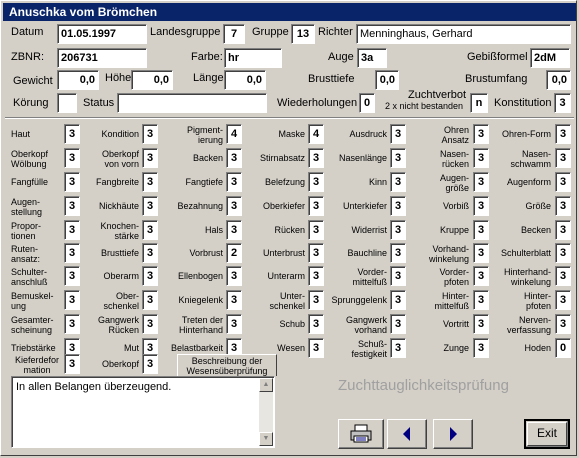  I want to click on exit-button: Exit, so click(547, 434).